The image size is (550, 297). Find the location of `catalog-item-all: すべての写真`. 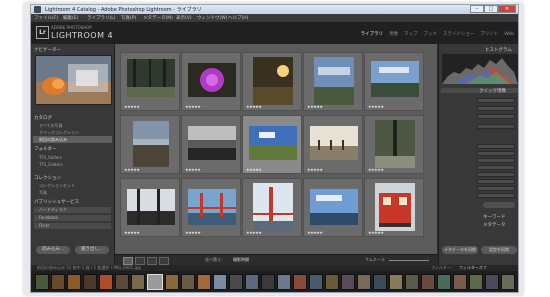

catalog-item-all: すべての写真 is located at coordinates (51, 126).